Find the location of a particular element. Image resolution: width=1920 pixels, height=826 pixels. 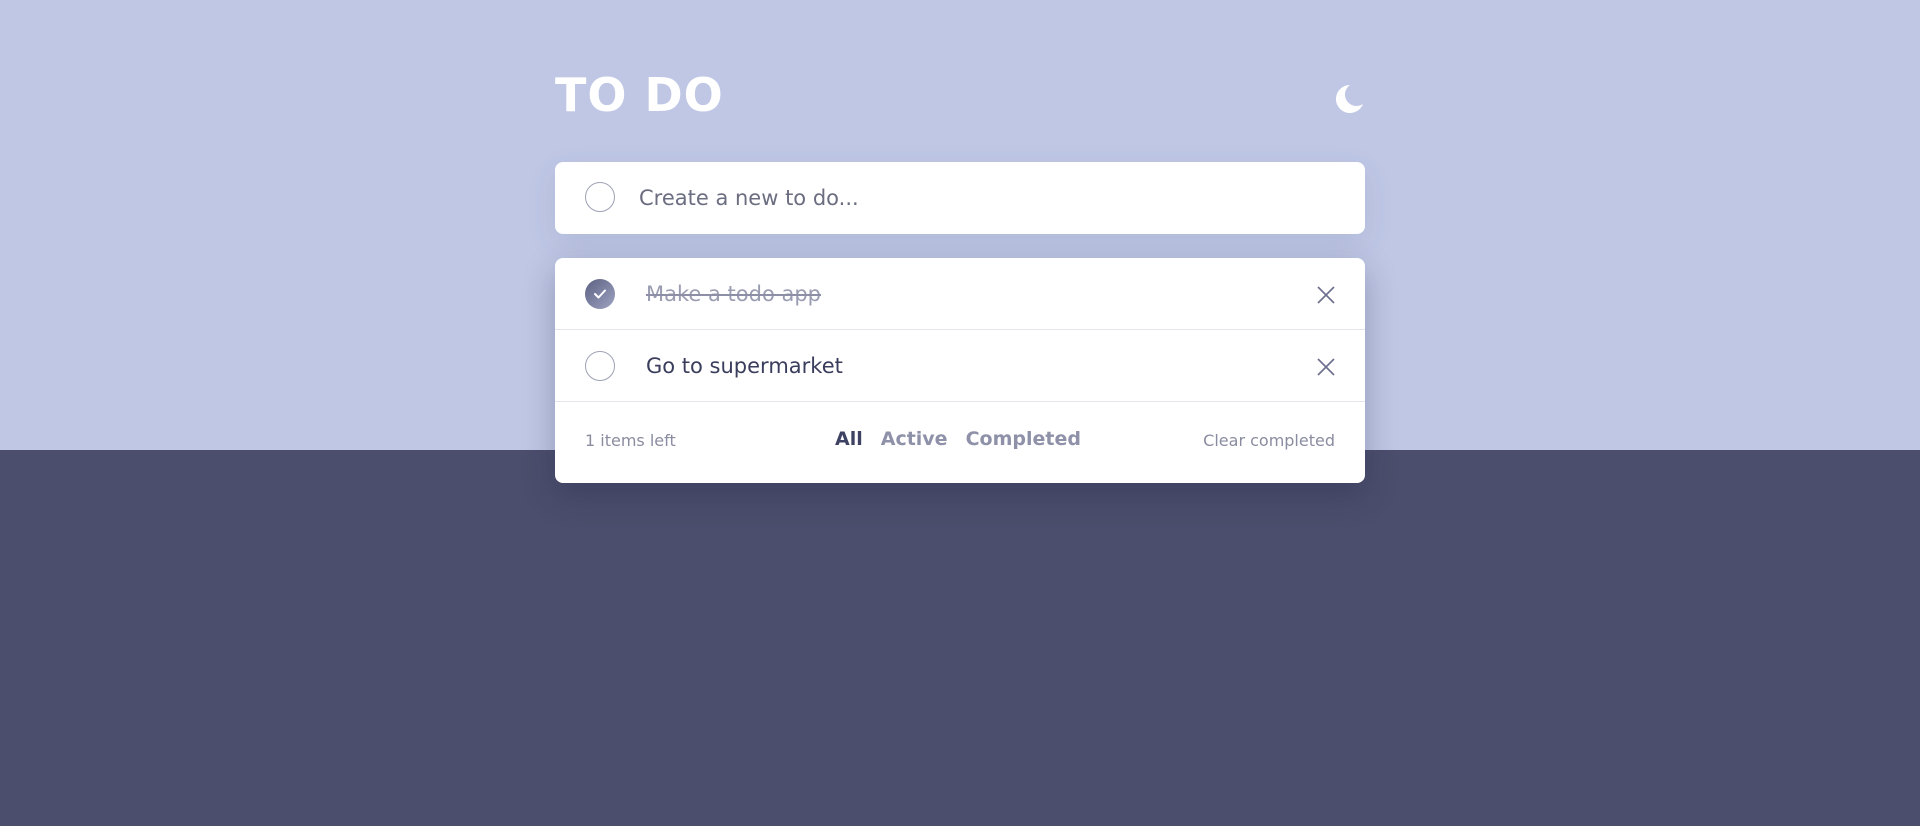

new-todo-bar is located at coordinates (960, 198).